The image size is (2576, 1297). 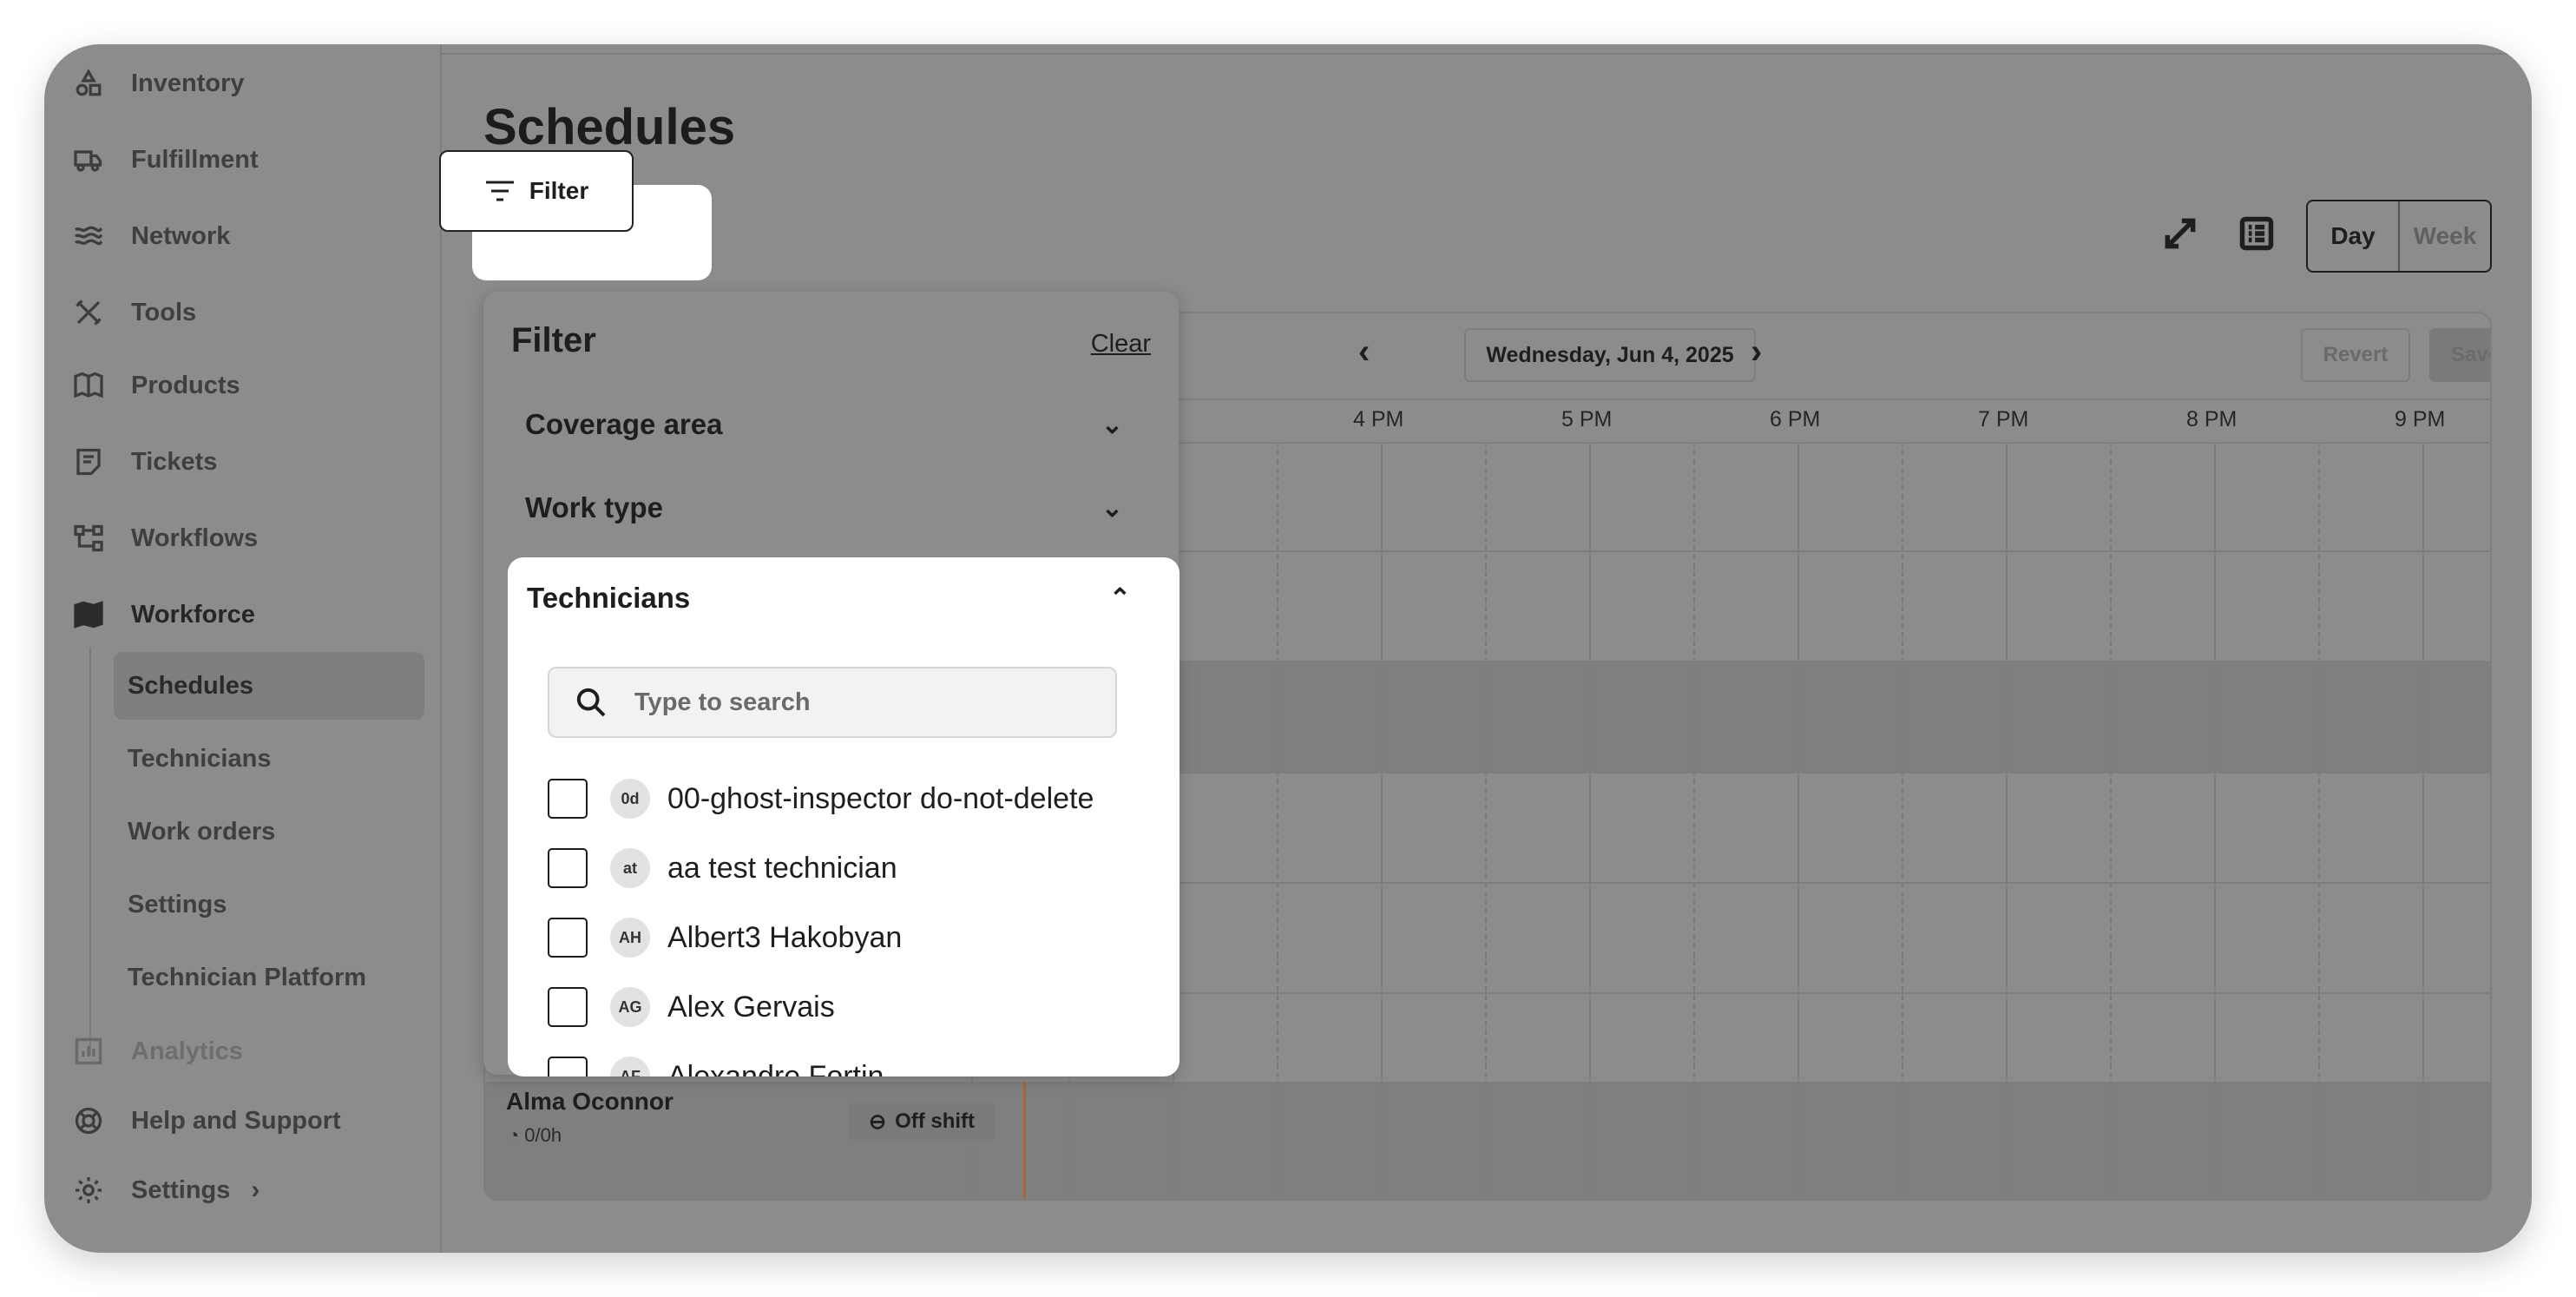 What do you see at coordinates (1364, 352) in the screenshot?
I see `prev-day-button: ‹` at bounding box center [1364, 352].